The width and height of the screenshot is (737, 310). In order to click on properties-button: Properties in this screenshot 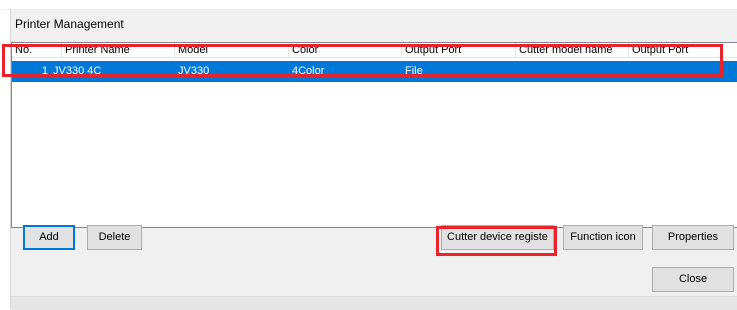, I will do `click(693, 237)`.